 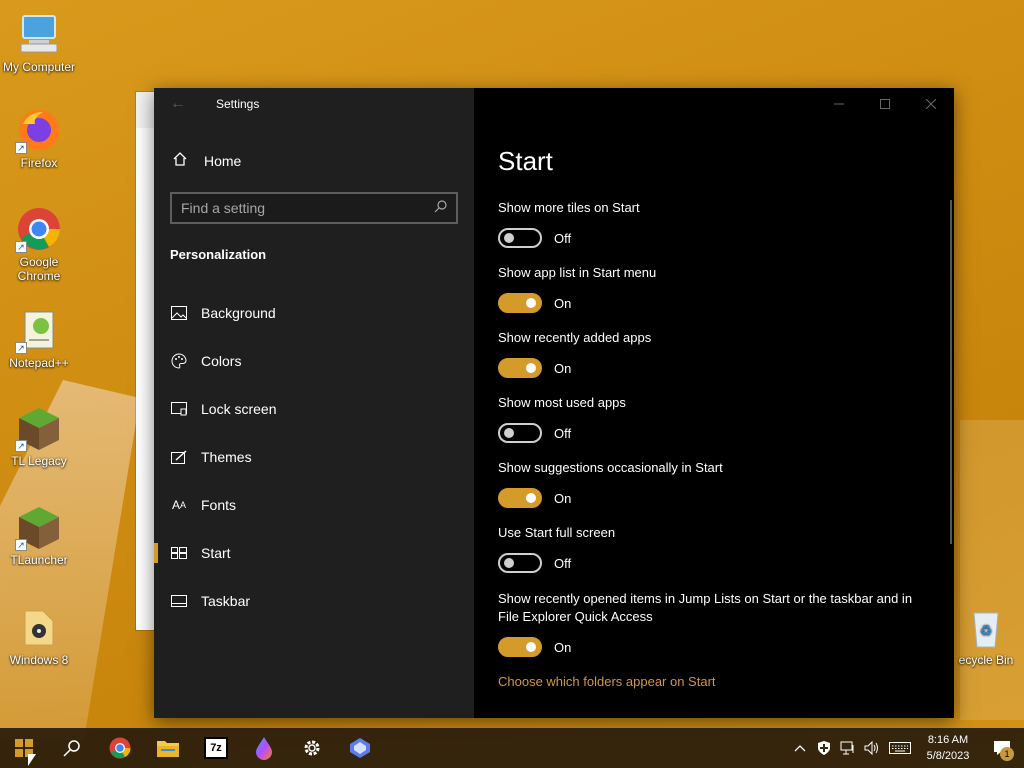 I want to click on nav-item-start: Start, so click(x=314, y=553).